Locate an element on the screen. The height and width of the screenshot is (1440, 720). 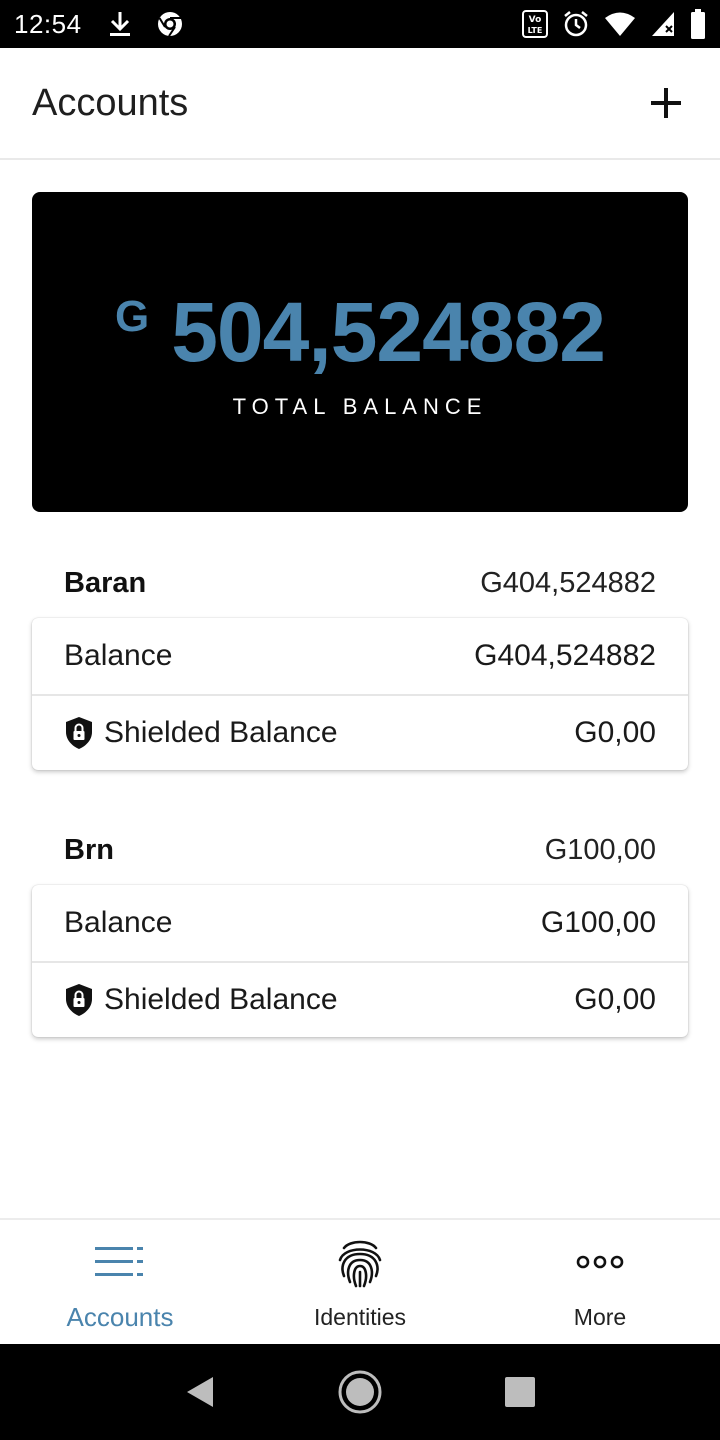
app-header: Accounts is located at coordinates (360, 104).